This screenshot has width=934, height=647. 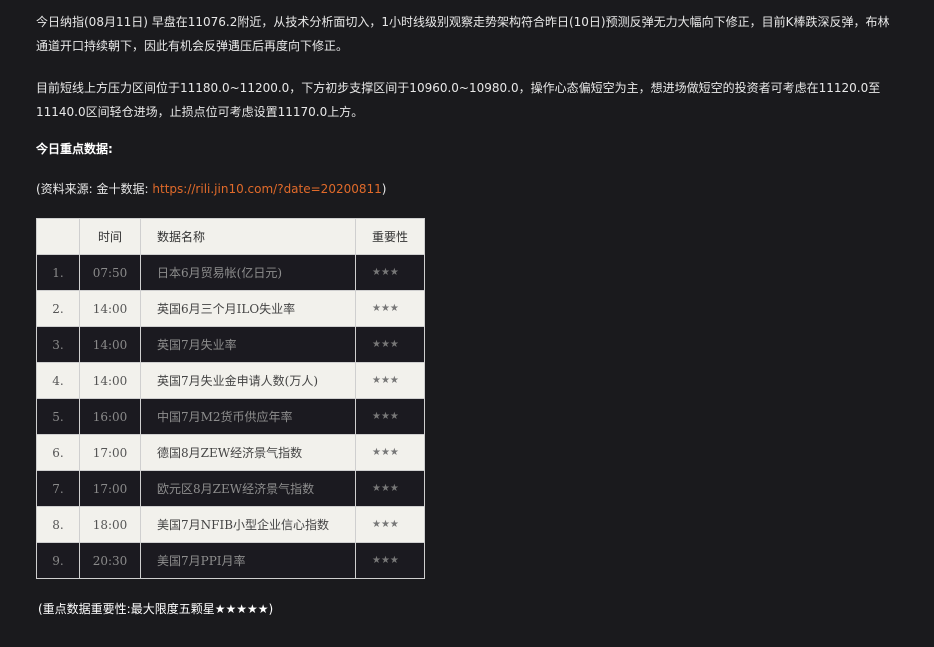 What do you see at coordinates (110, 272) in the screenshot?
I see `row-time: 07:50` at bounding box center [110, 272].